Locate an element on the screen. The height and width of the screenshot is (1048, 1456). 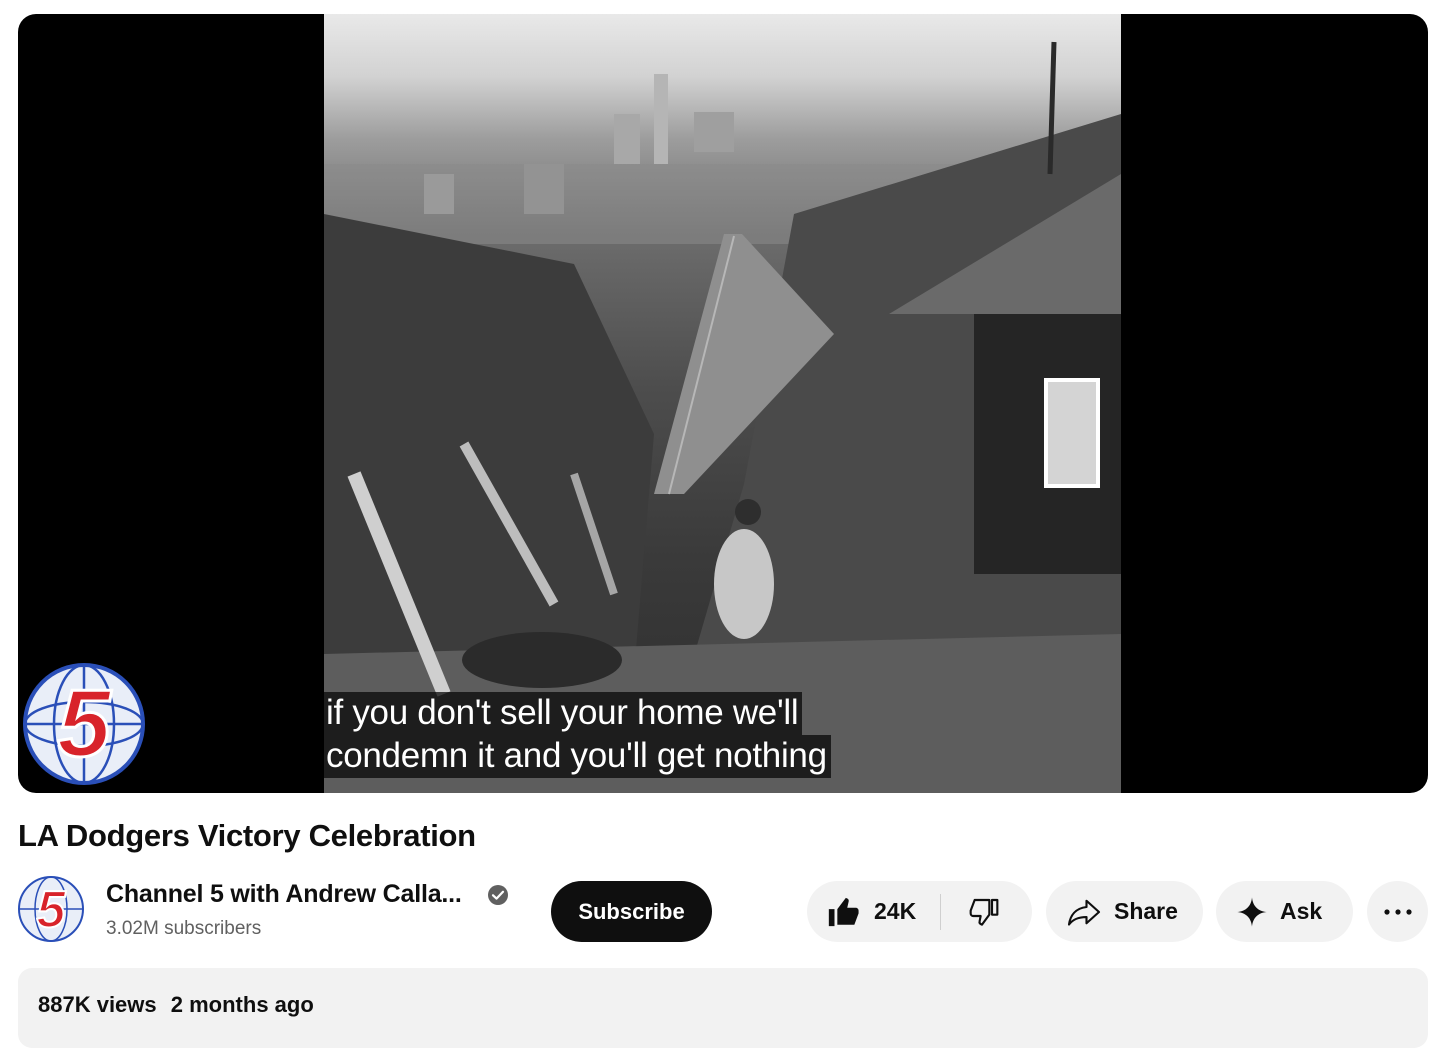
thumb-up-icon is located at coordinates (843, 911).